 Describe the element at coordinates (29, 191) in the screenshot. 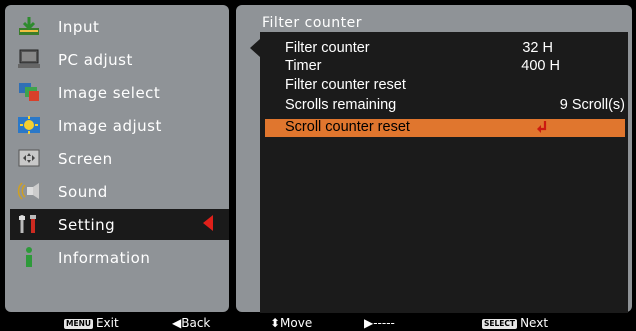

I see `sound-icon` at that location.